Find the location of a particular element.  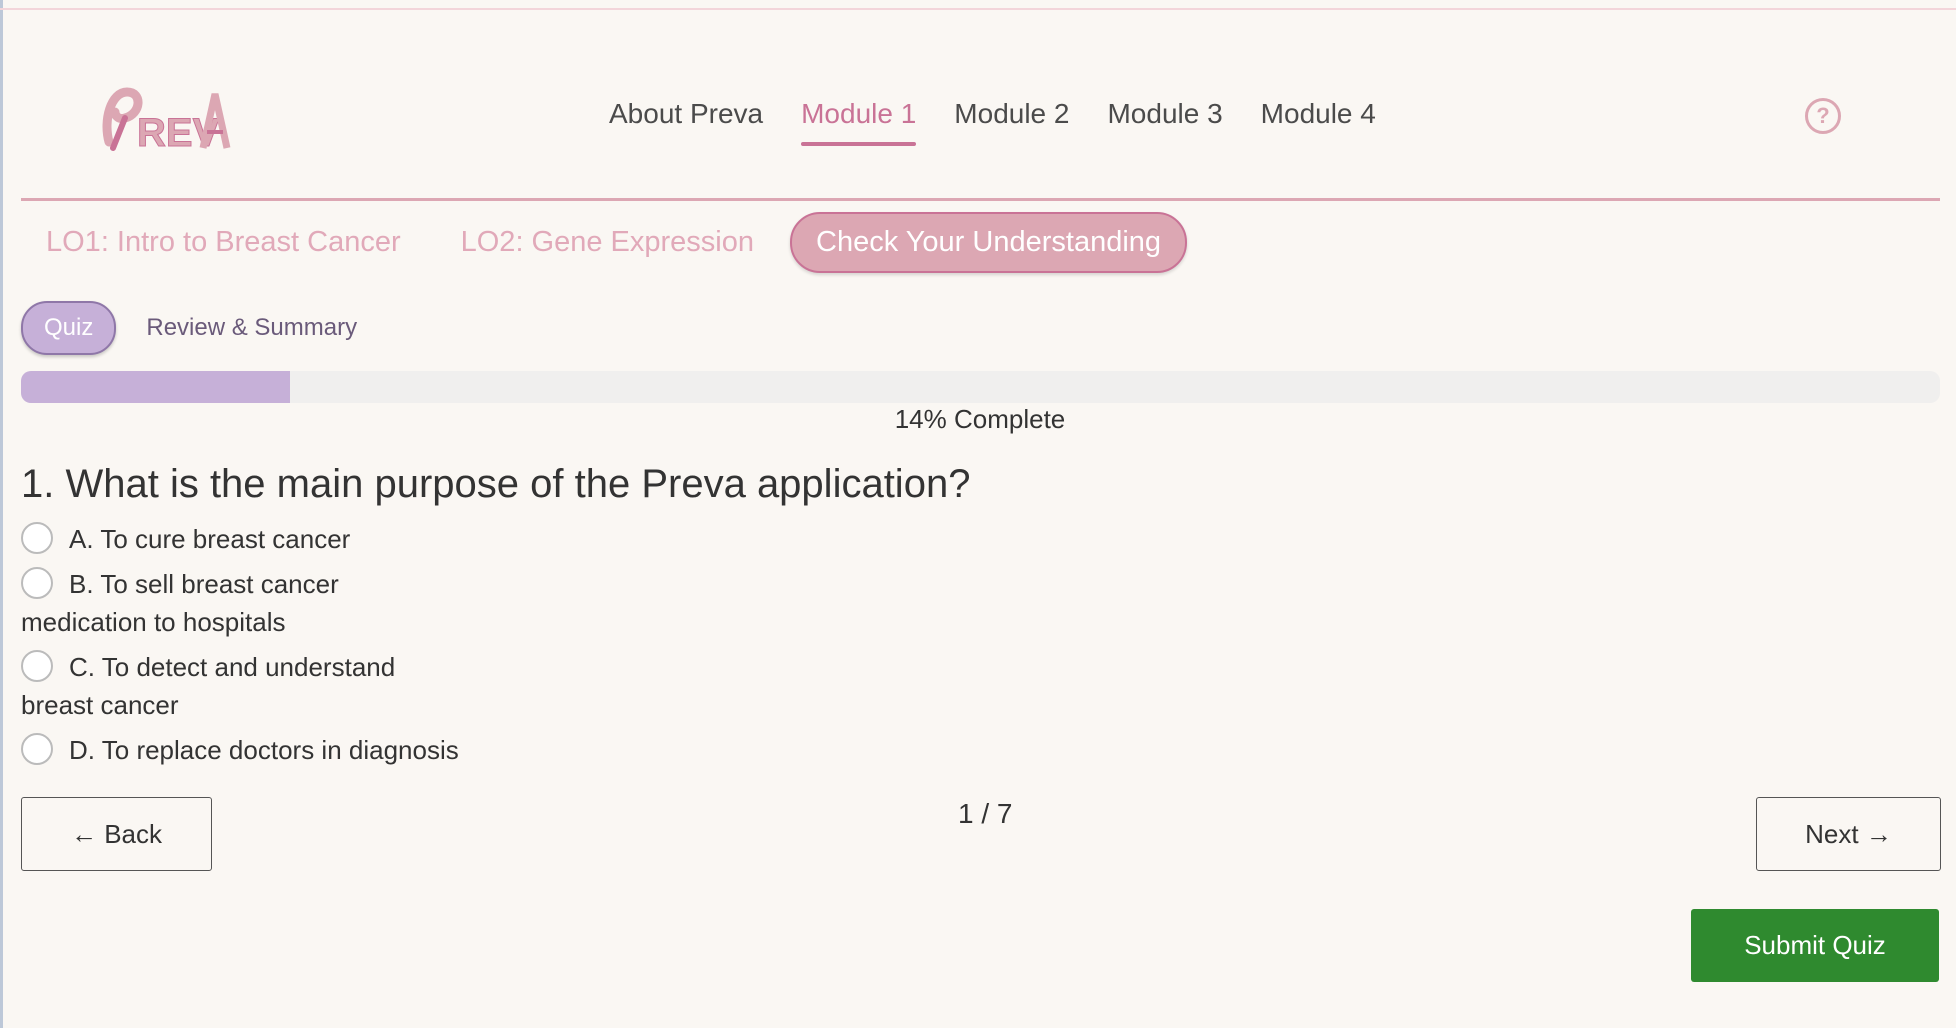

tab-lo2: LO2: Gene Expression is located at coordinates (607, 242).